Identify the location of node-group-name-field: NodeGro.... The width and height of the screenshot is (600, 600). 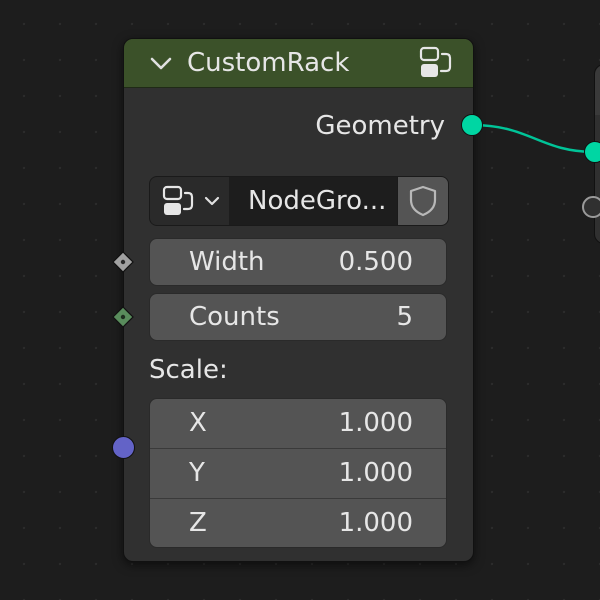
(313, 201).